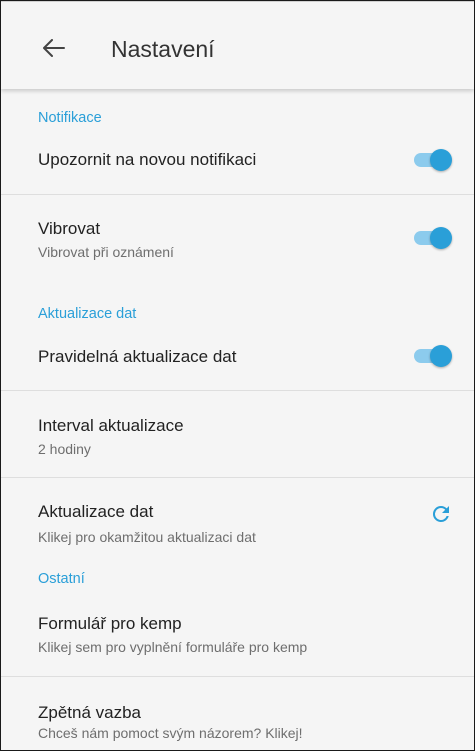  What do you see at coordinates (90, 712) in the screenshot?
I see `setting-label: Zpětná vazba` at bounding box center [90, 712].